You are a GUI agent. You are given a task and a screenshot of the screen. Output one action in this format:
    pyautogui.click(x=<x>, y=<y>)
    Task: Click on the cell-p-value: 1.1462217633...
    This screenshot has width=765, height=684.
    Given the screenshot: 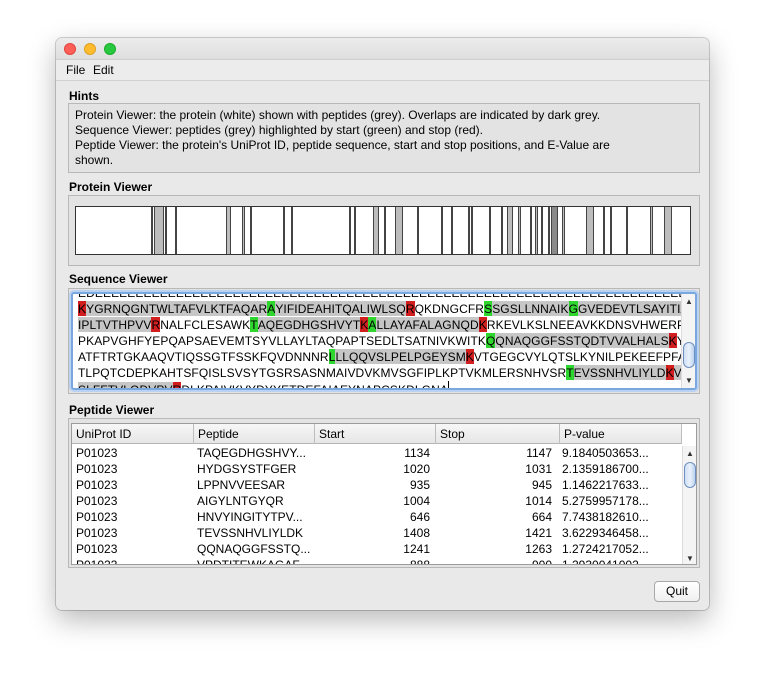 What is the action you would take?
    pyautogui.click(x=605, y=485)
    